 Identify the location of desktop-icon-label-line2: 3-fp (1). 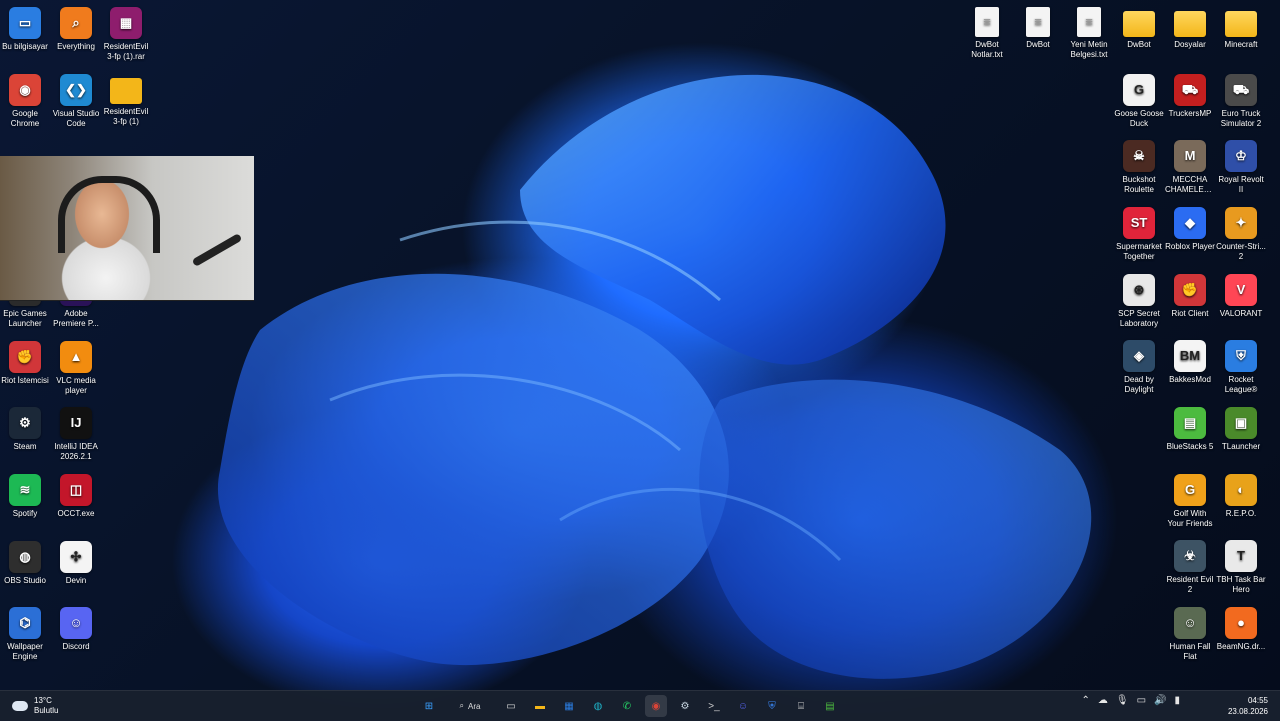
(126, 121).